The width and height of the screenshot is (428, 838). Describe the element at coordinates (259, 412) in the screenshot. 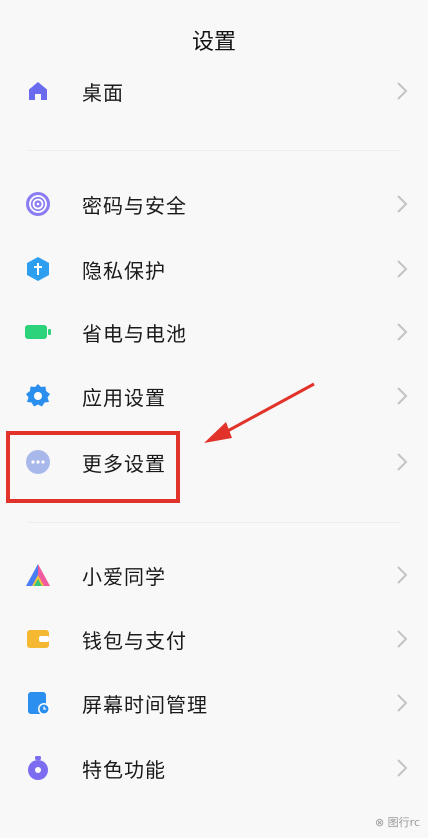

I see `annotation-arrow-icon` at that location.